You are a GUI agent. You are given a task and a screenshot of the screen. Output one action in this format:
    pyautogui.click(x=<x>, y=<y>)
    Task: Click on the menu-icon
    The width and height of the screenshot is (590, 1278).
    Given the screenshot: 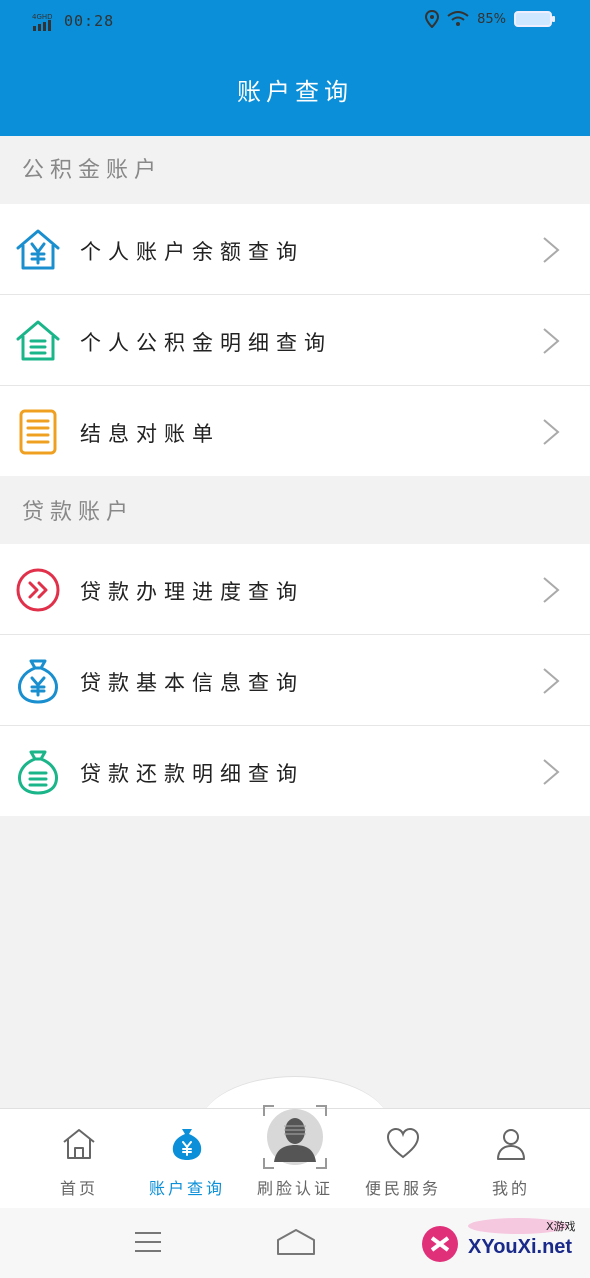 What is the action you would take?
    pyautogui.click(x=148, y=1242)
    